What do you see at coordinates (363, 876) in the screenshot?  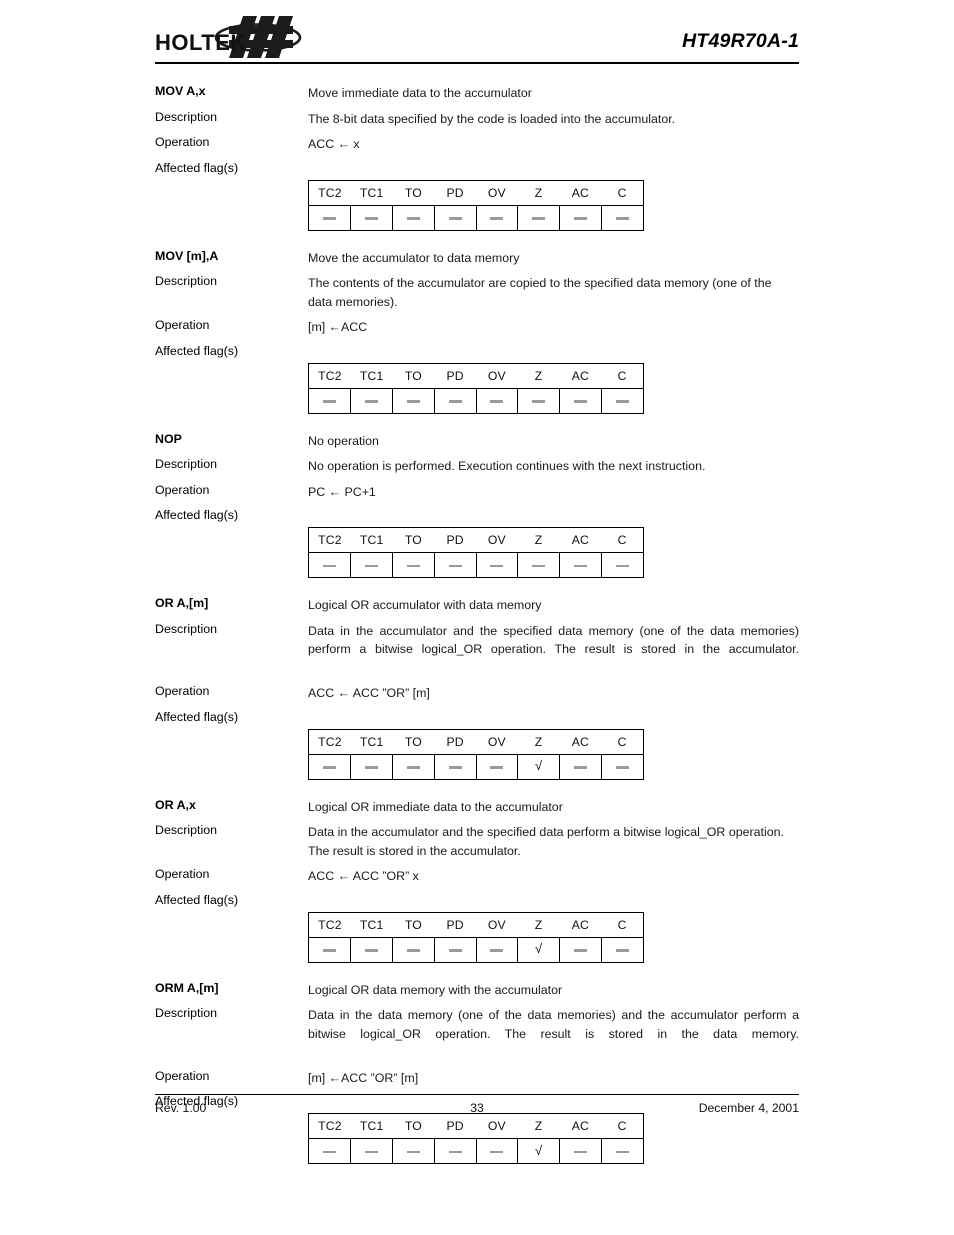 I see `instruction-operation: ACC ← ACC ”OR” x` at bounding box center [363, 876].